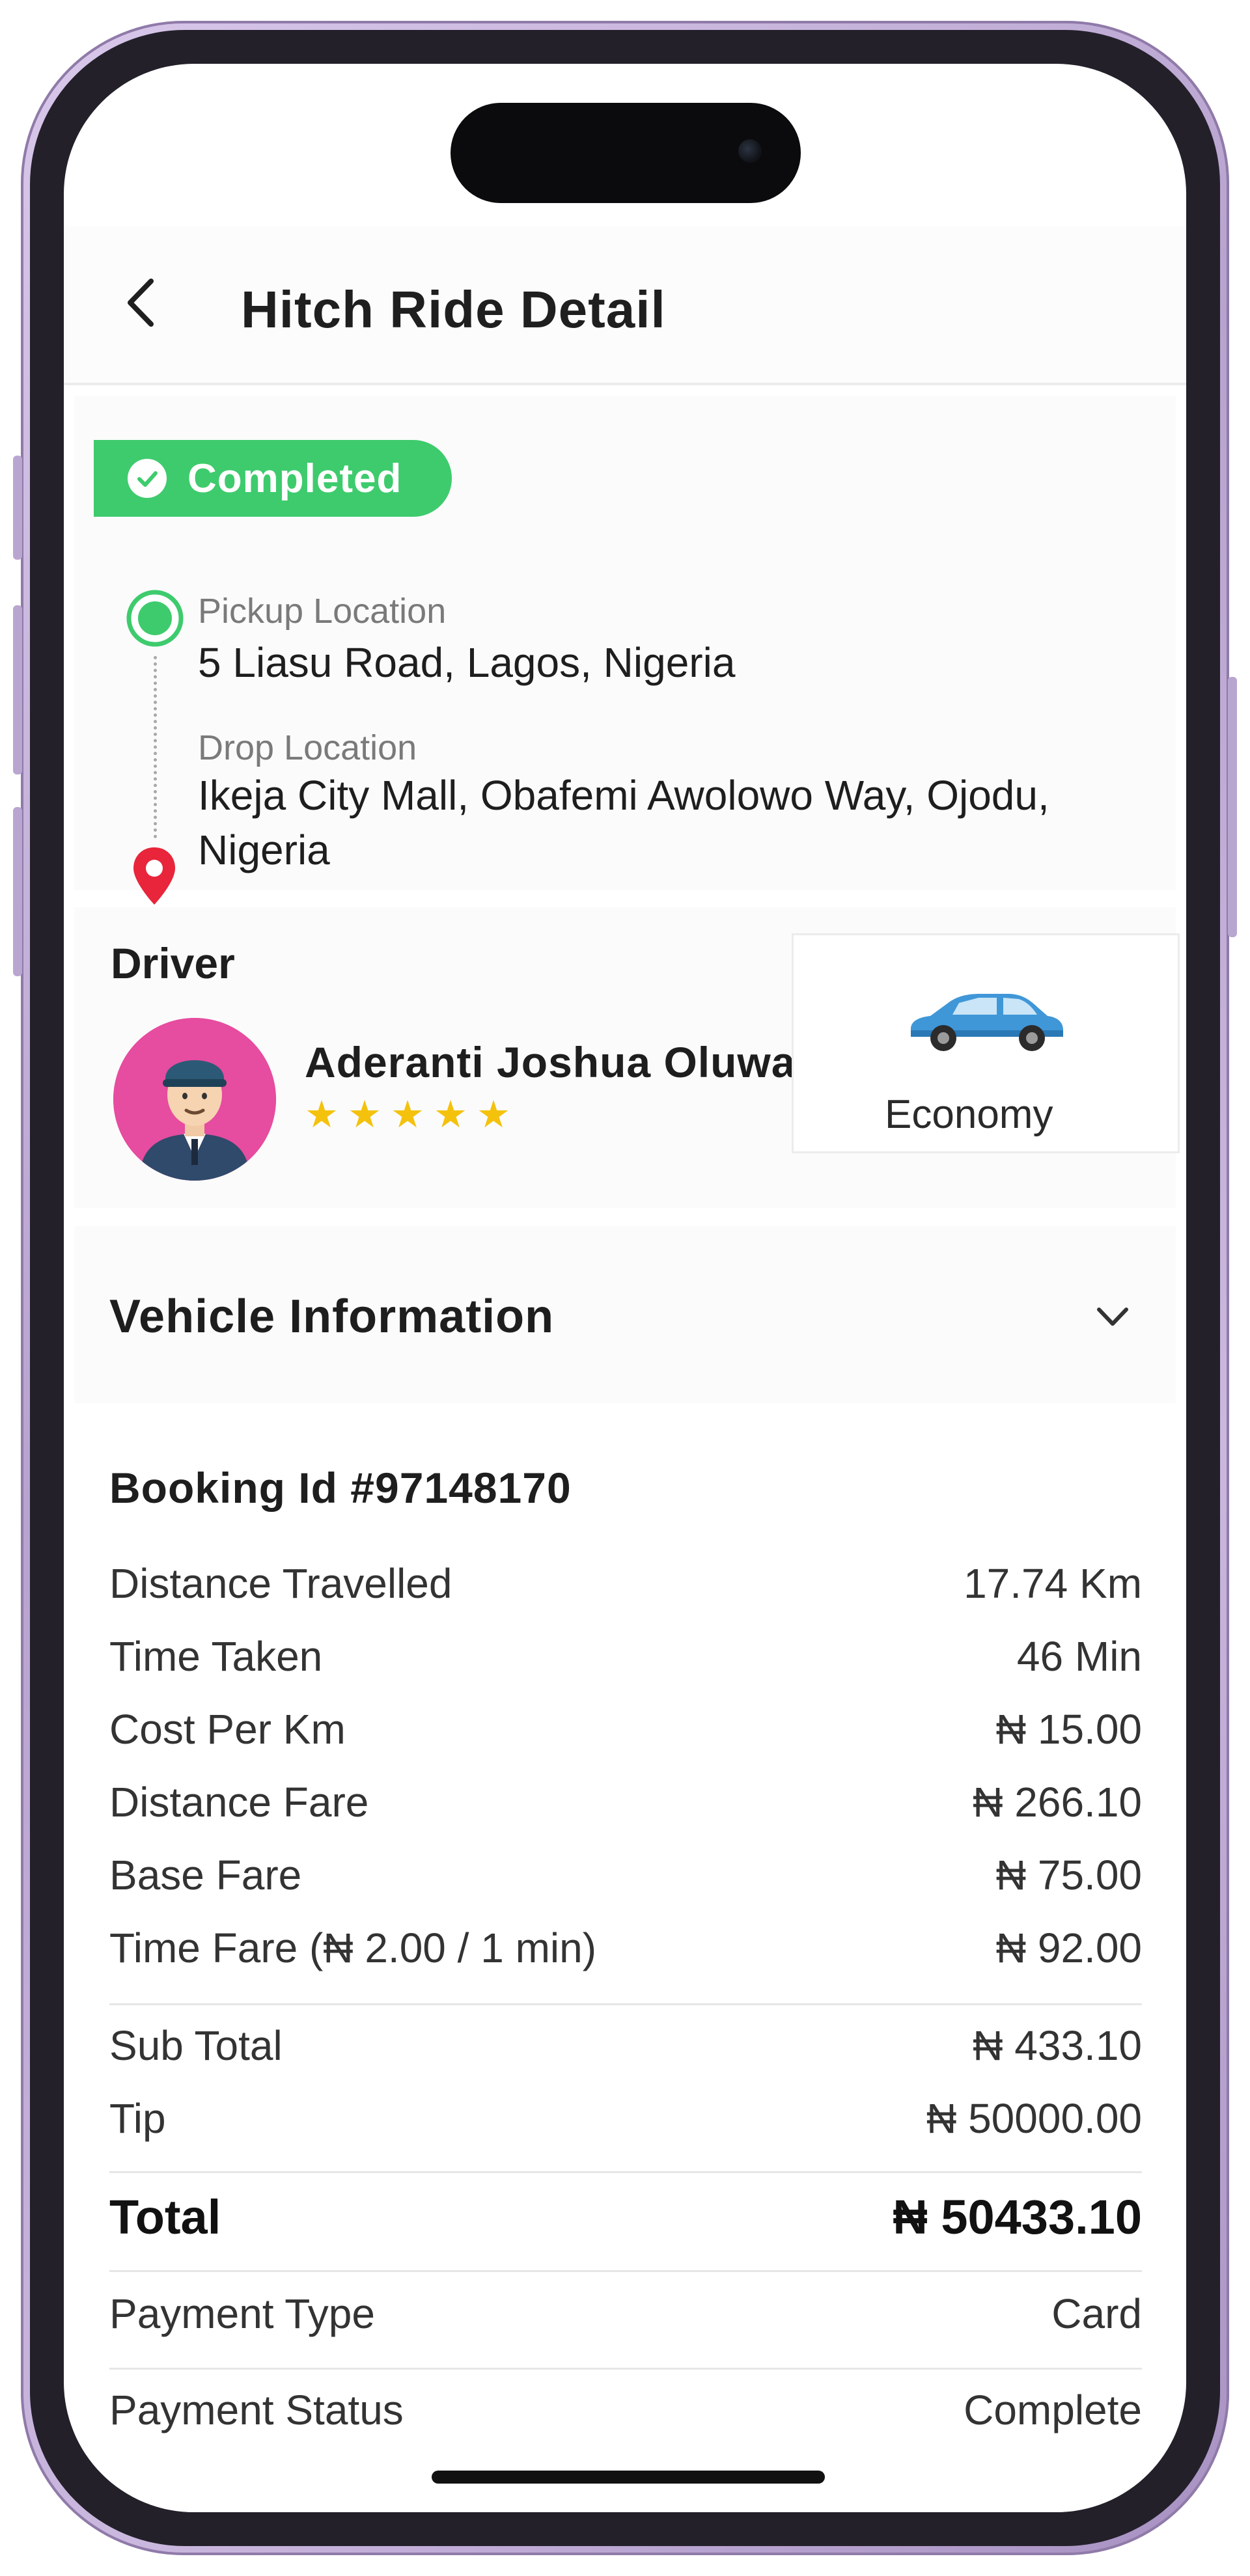  I want to click on payment-type-row: Payment Type Card, so click(625, 2314).